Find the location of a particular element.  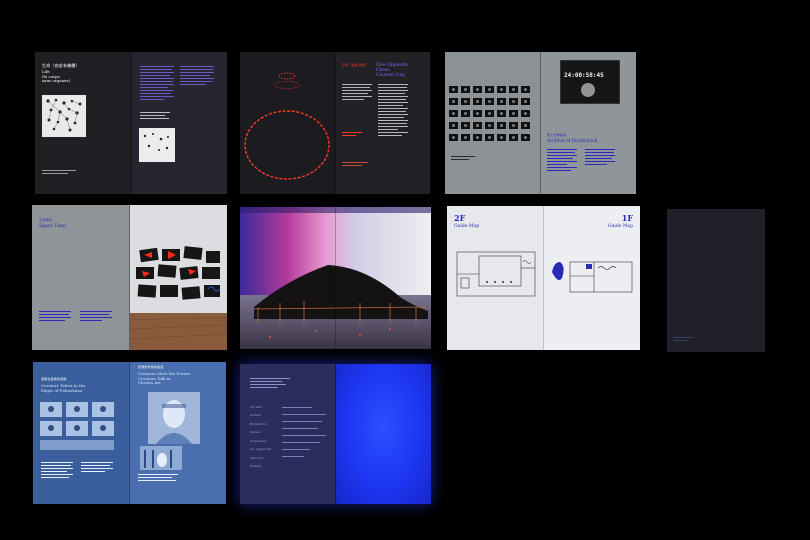

red-ring-installation is located at coordinates (287, 126).